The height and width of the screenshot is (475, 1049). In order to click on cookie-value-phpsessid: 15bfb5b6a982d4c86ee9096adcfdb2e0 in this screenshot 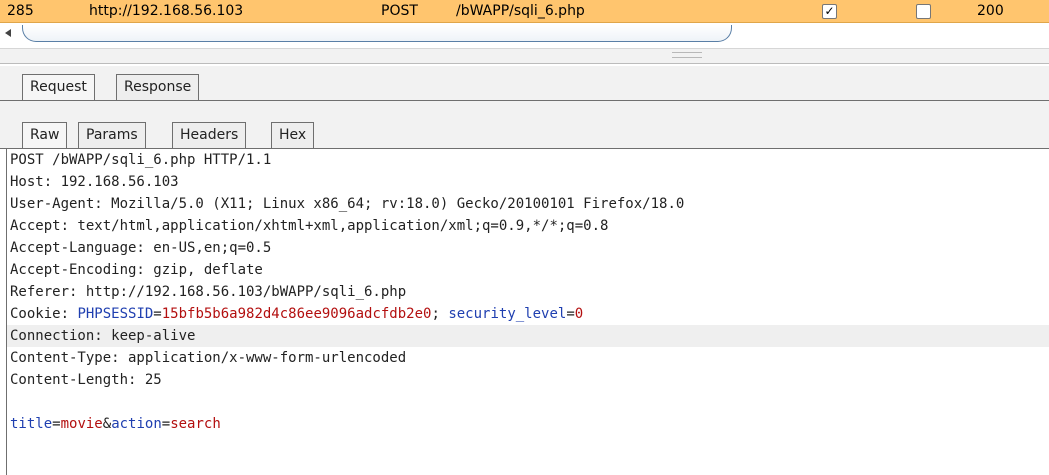, I will do `click(296, 314)`.